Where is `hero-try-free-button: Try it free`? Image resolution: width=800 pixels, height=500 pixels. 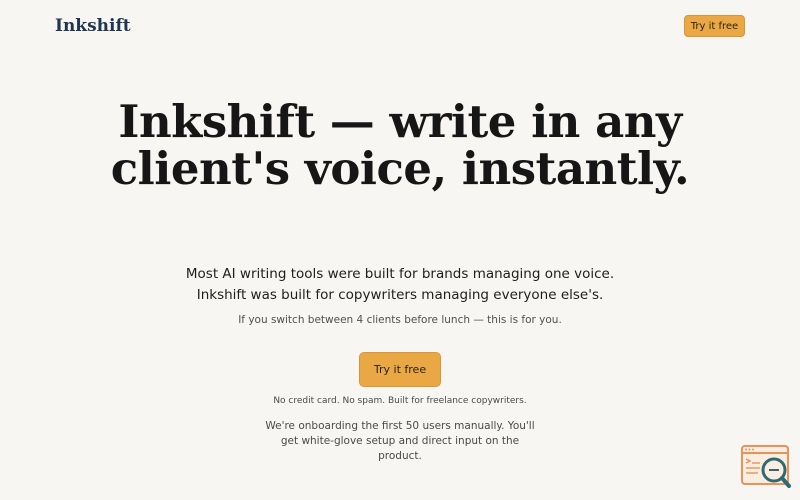
hero-try-free-button: Try it free is located at coordinates (400, 369).